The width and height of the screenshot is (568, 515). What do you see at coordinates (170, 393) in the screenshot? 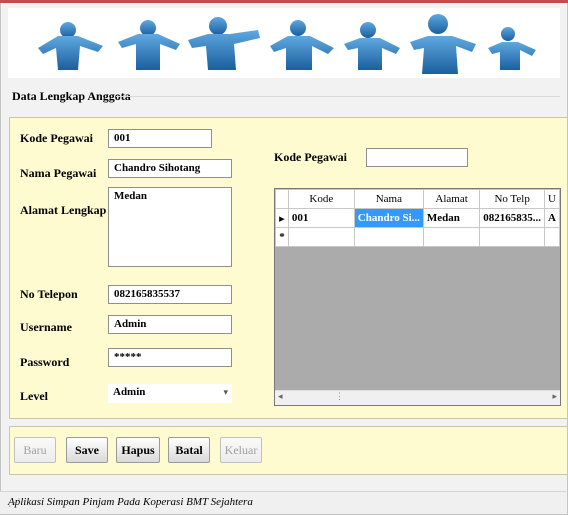
I see `level-select: Admin ▾` at bounding box center [170, 393].